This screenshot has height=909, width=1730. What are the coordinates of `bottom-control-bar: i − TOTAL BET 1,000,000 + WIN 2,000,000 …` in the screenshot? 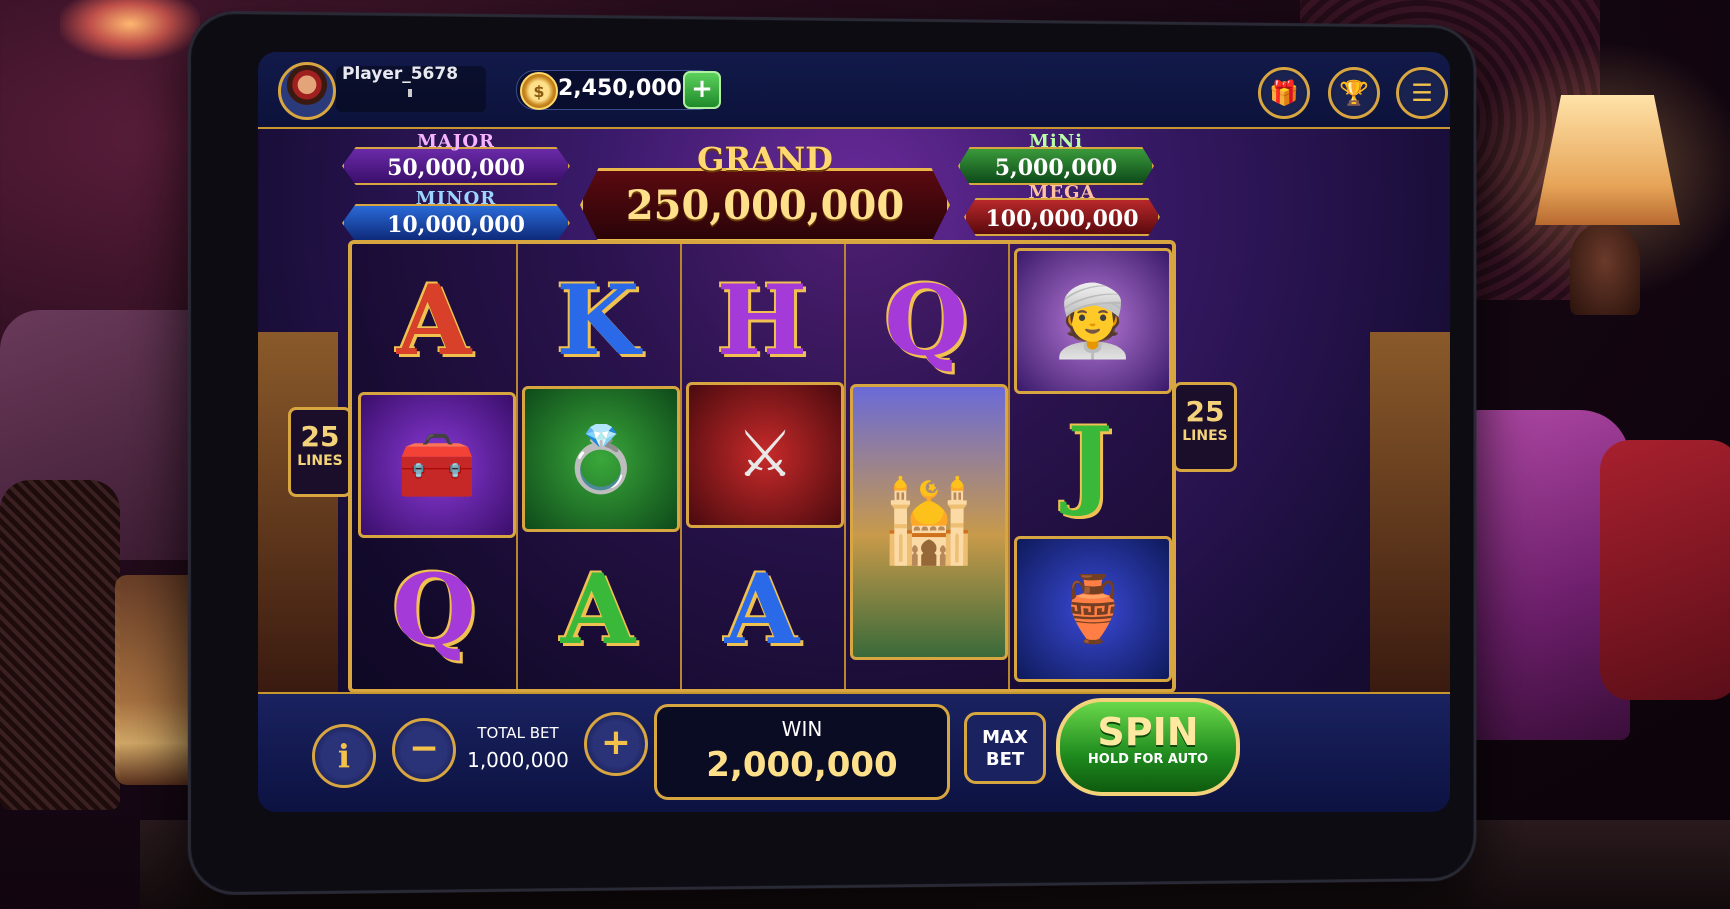 It's located at (854, 752).